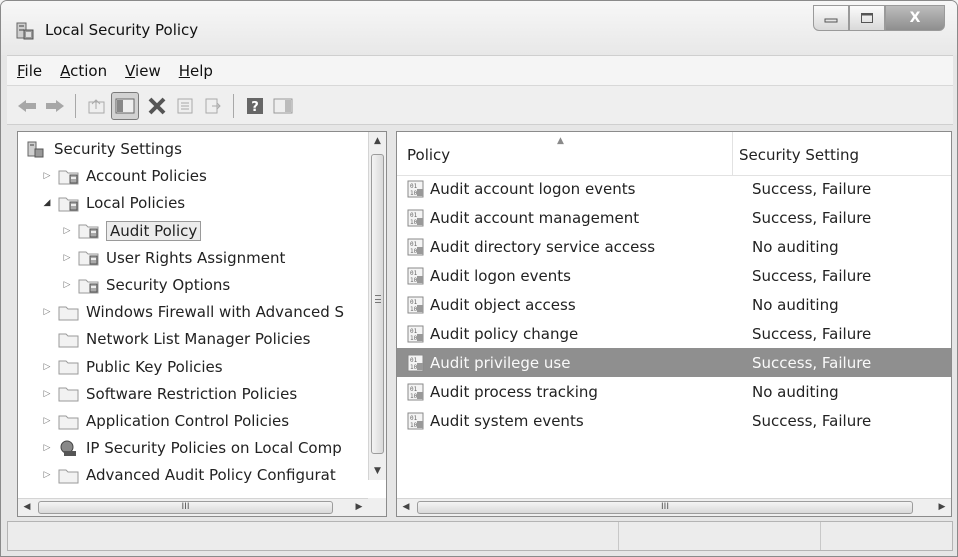 The image size is (958, 557). Describe the element at coordinates (480, 70) in the screenshot. I see `menu-bar: File Action View Help` at that location.